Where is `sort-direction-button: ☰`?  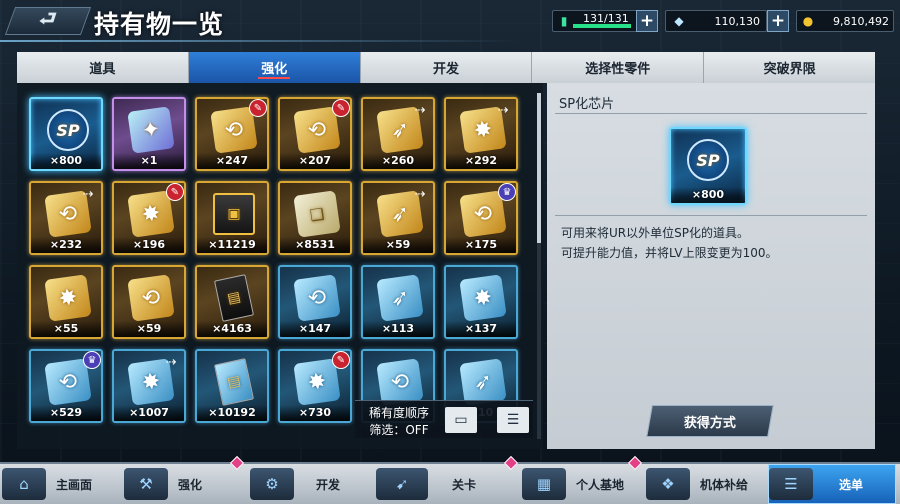 sort-direction-button: ☰ is located at coordinates (513, 420).